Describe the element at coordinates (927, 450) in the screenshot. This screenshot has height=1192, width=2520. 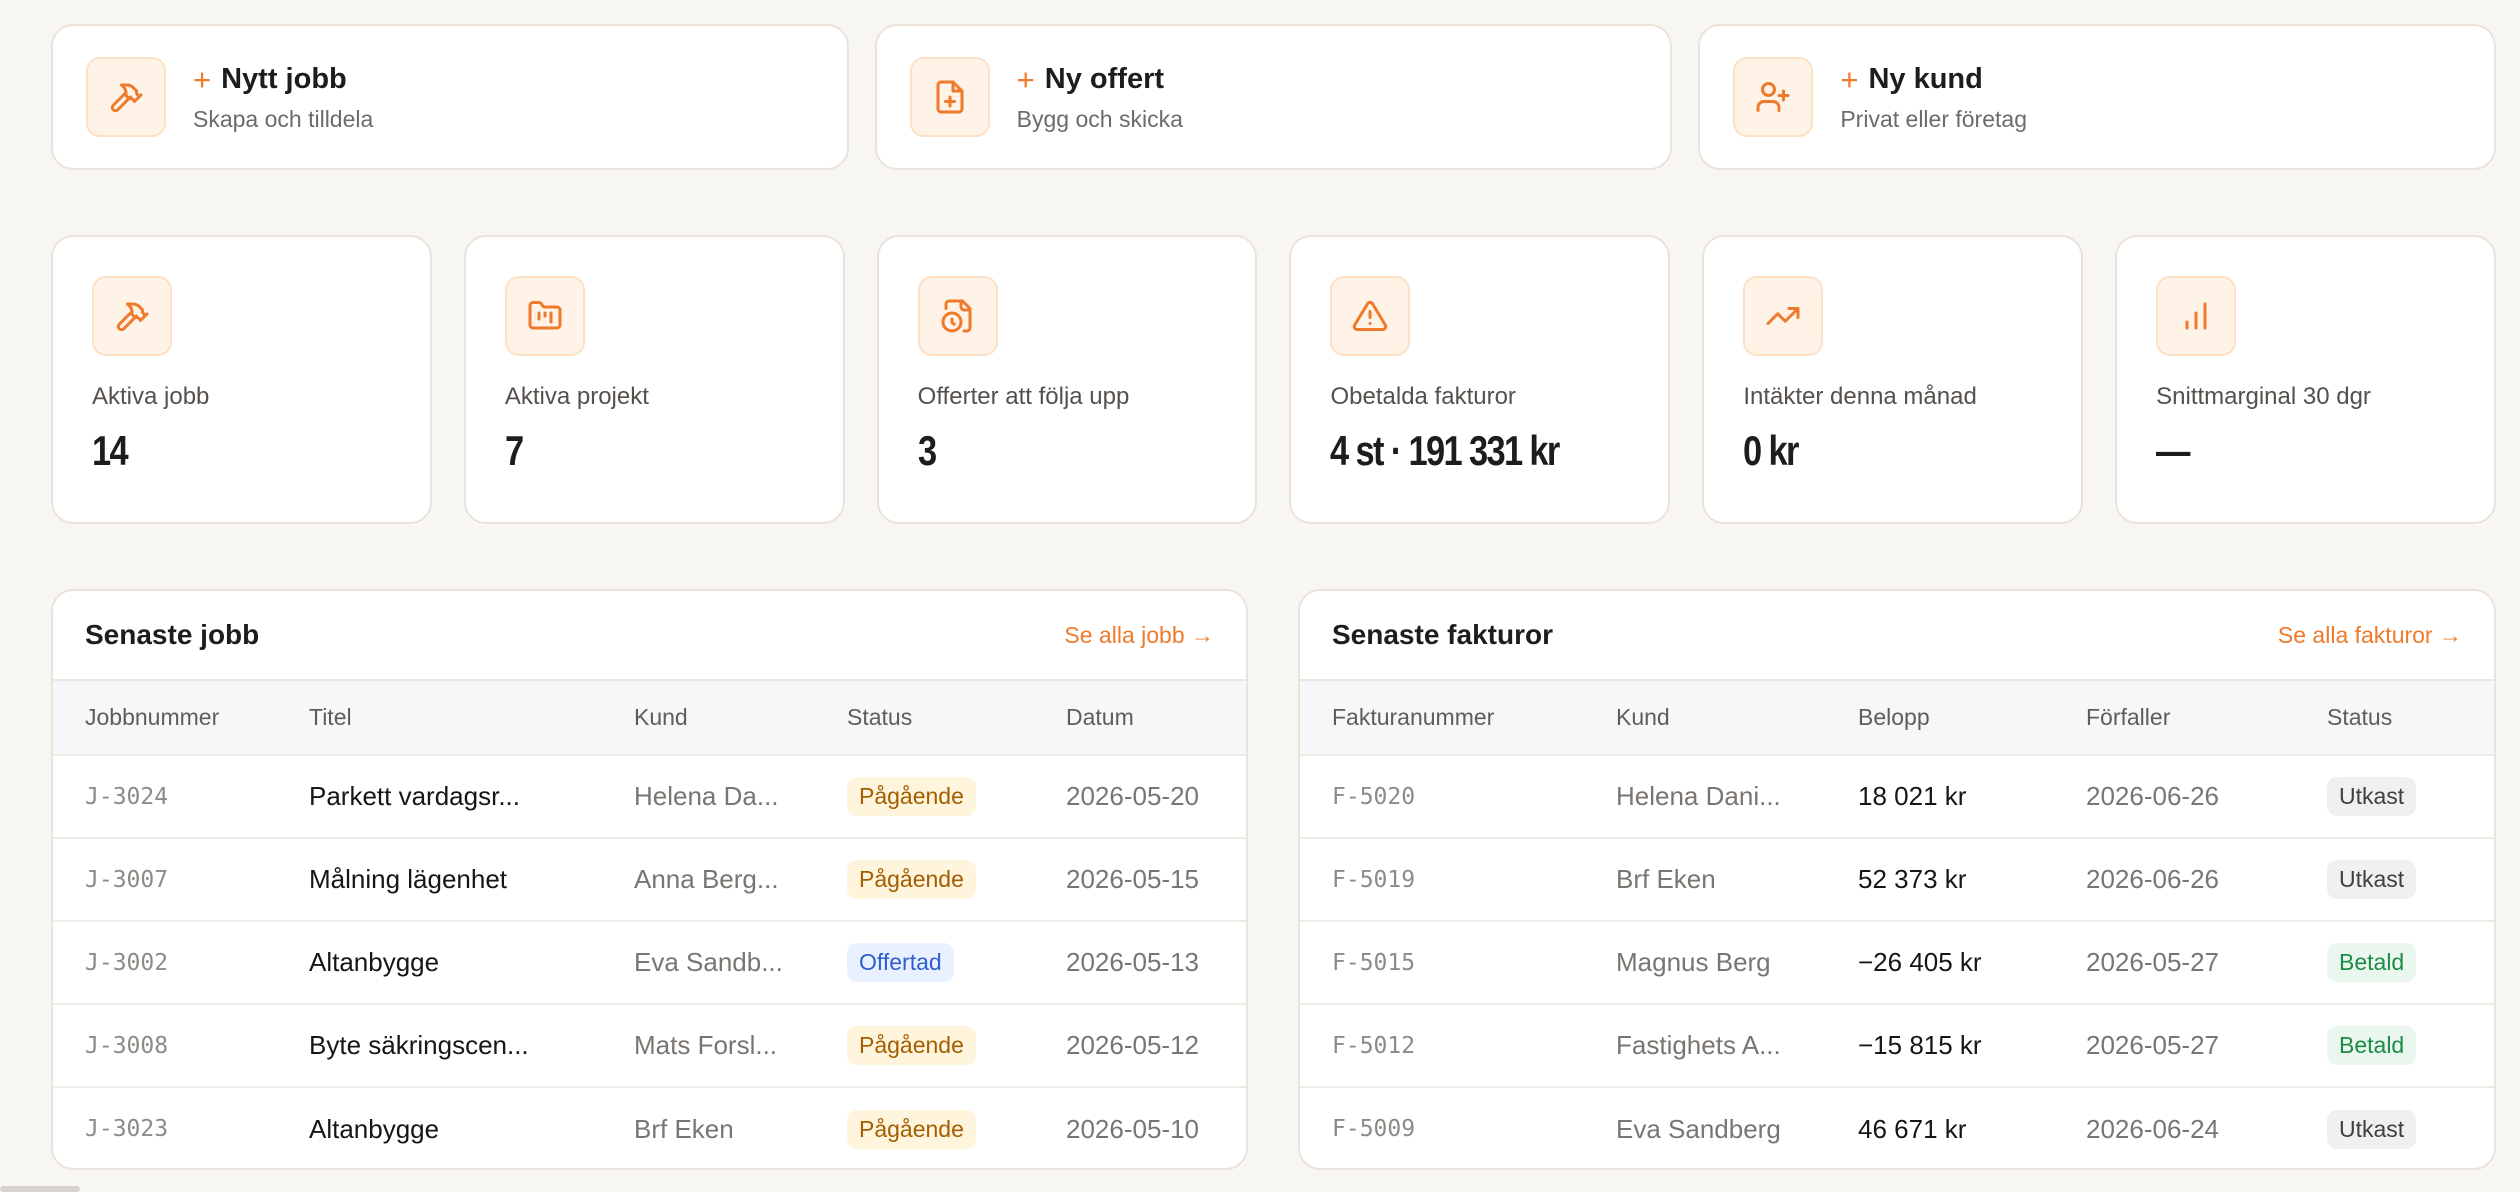
I see `stat-value: 3` at that location.